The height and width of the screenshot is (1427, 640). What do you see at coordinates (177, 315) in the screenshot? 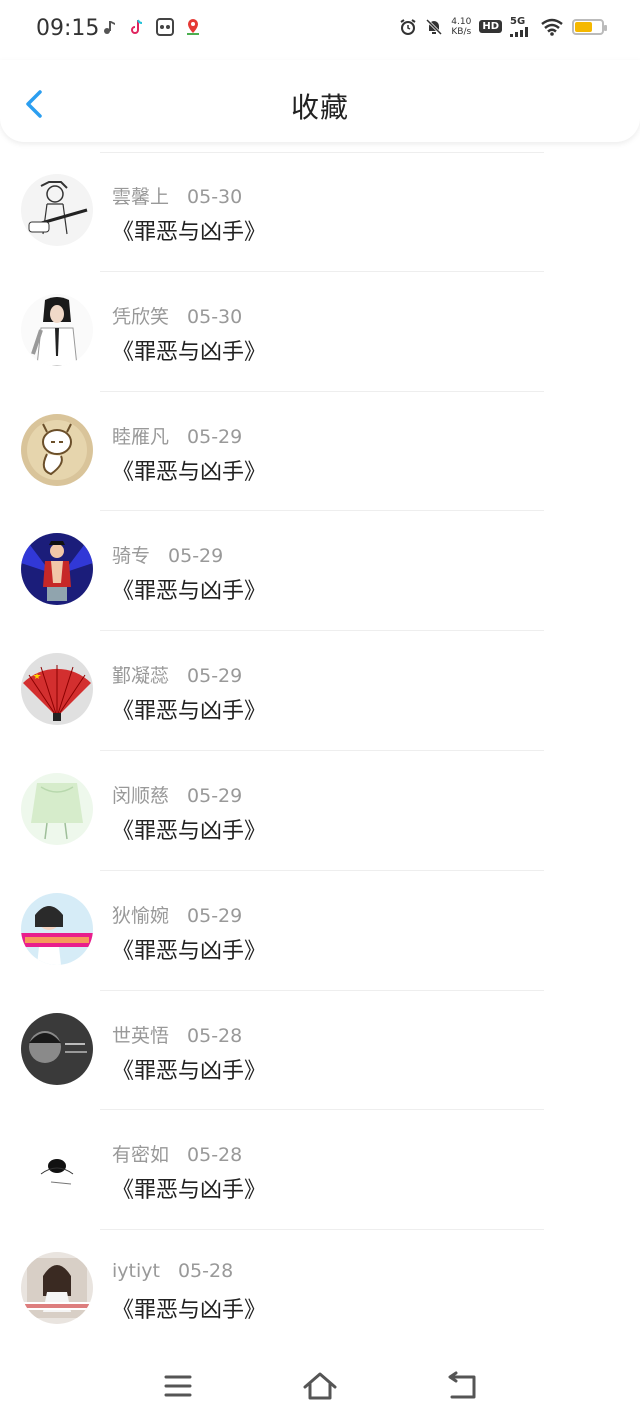
I see `item-meta: 凭欣笑 05-30` at bounding box center [177, 315].